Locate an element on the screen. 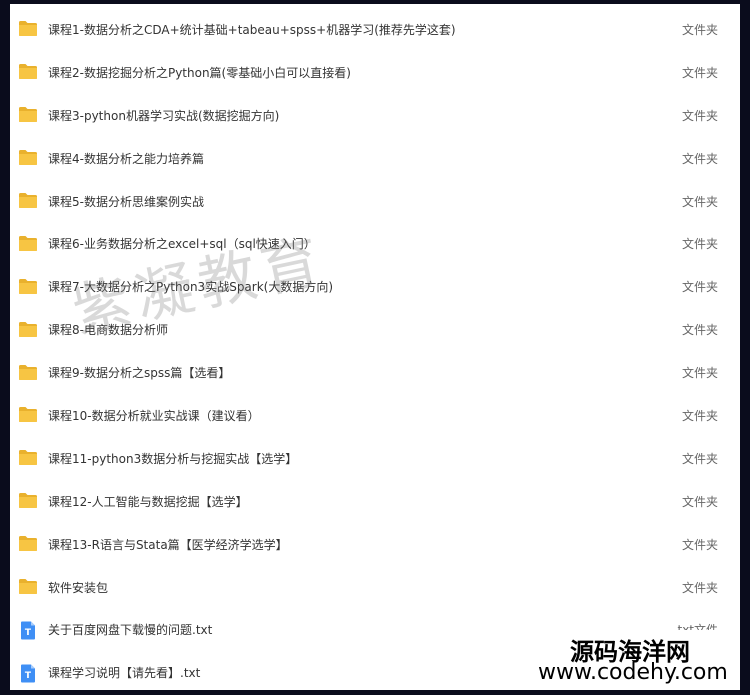  file-name: 课程5-数据分析思维案例实战 is located at coordinates (126, 201).